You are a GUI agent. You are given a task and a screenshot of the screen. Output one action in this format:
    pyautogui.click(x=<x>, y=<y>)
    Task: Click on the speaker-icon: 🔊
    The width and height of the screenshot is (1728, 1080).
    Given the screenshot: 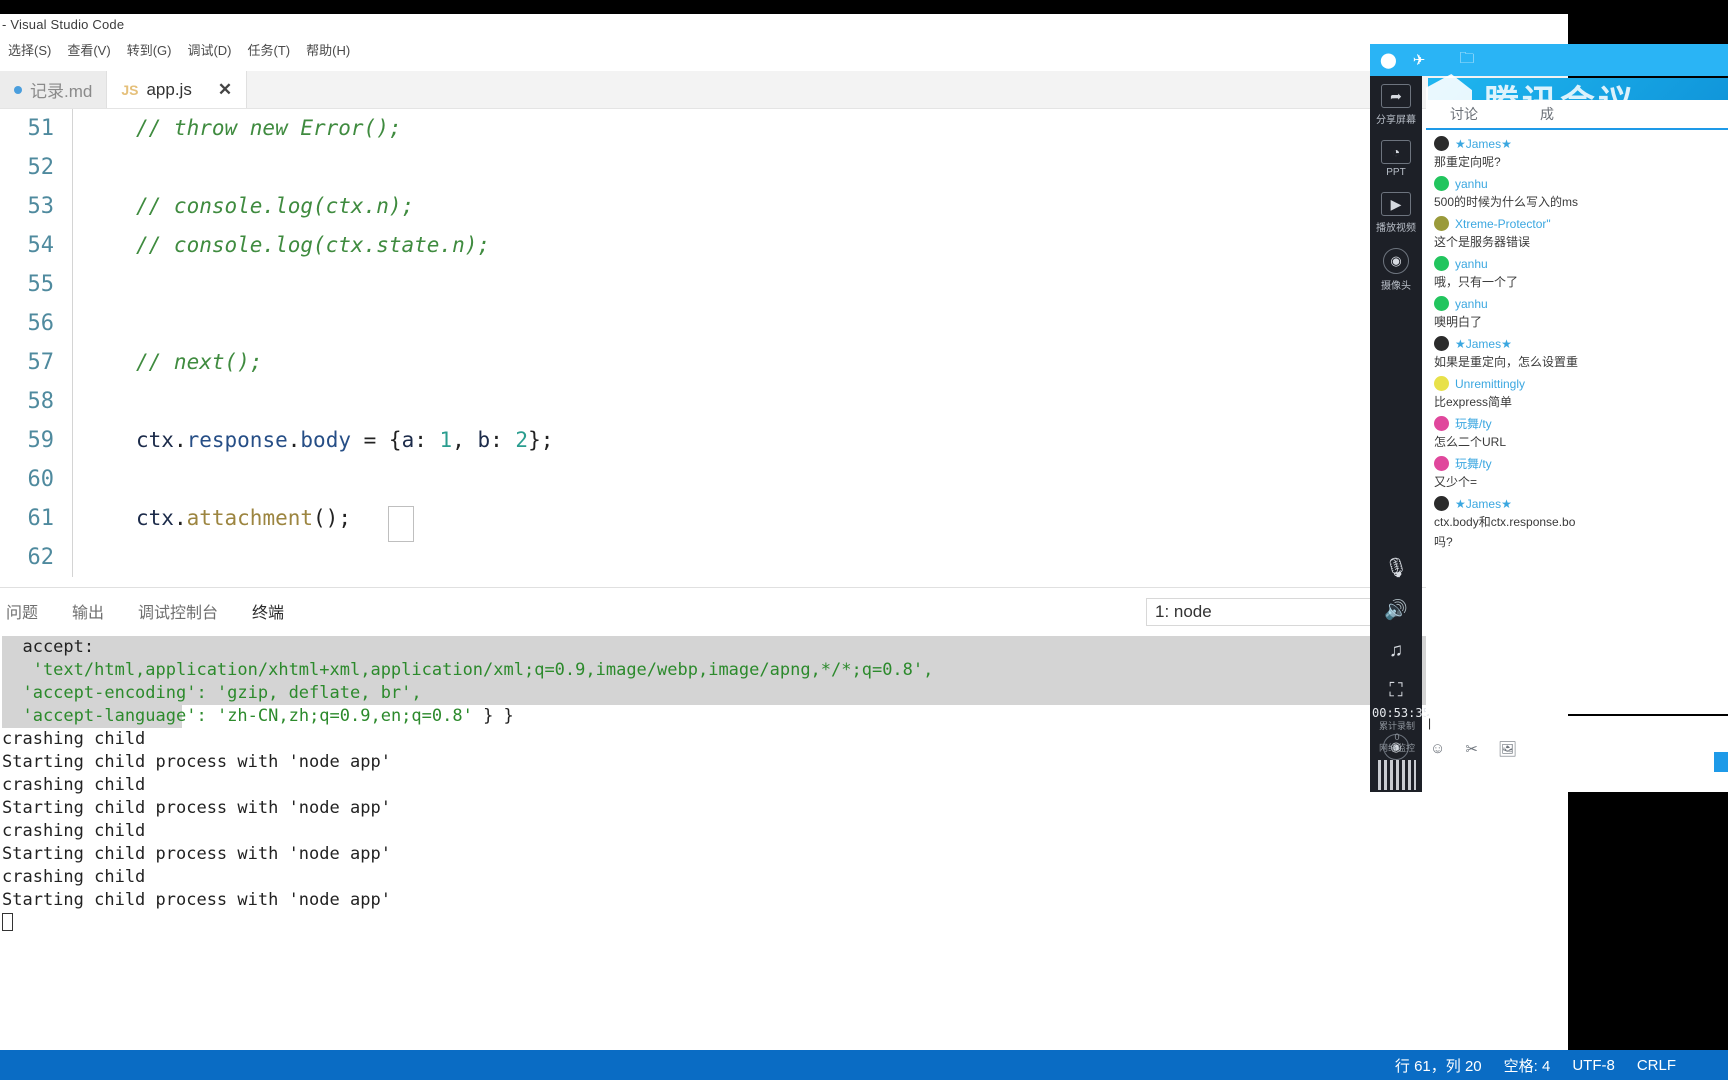 What is the action you would take?
    pyautogui.click(x=1396, y=610)
    